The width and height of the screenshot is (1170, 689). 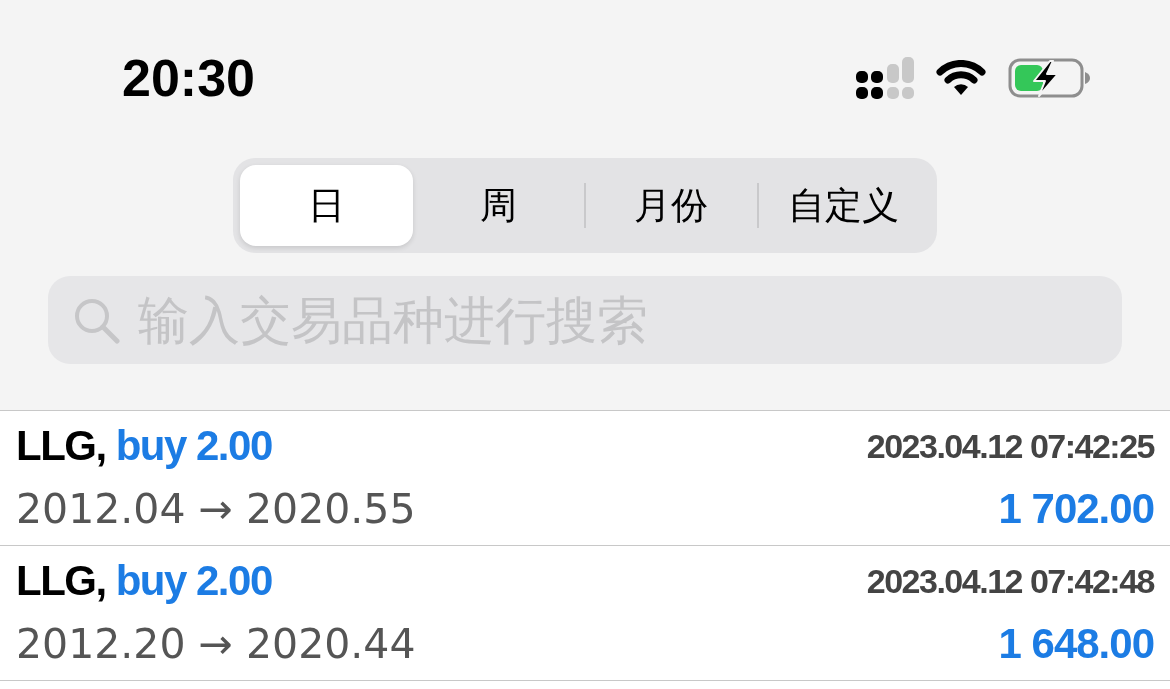 What do you see at coordinates (216, 509) in the screenshot?
I see `deal-prices: 2012.04 → 2020.55` at bounding box center [216, 509].